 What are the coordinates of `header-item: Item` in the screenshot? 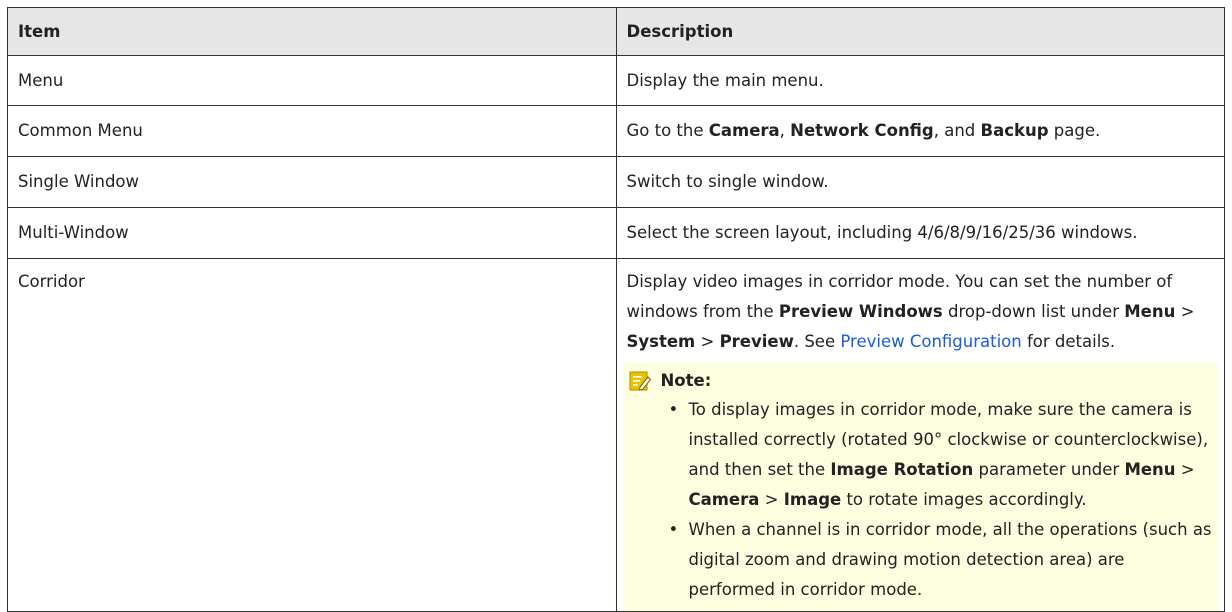 It's located at (312, 31).